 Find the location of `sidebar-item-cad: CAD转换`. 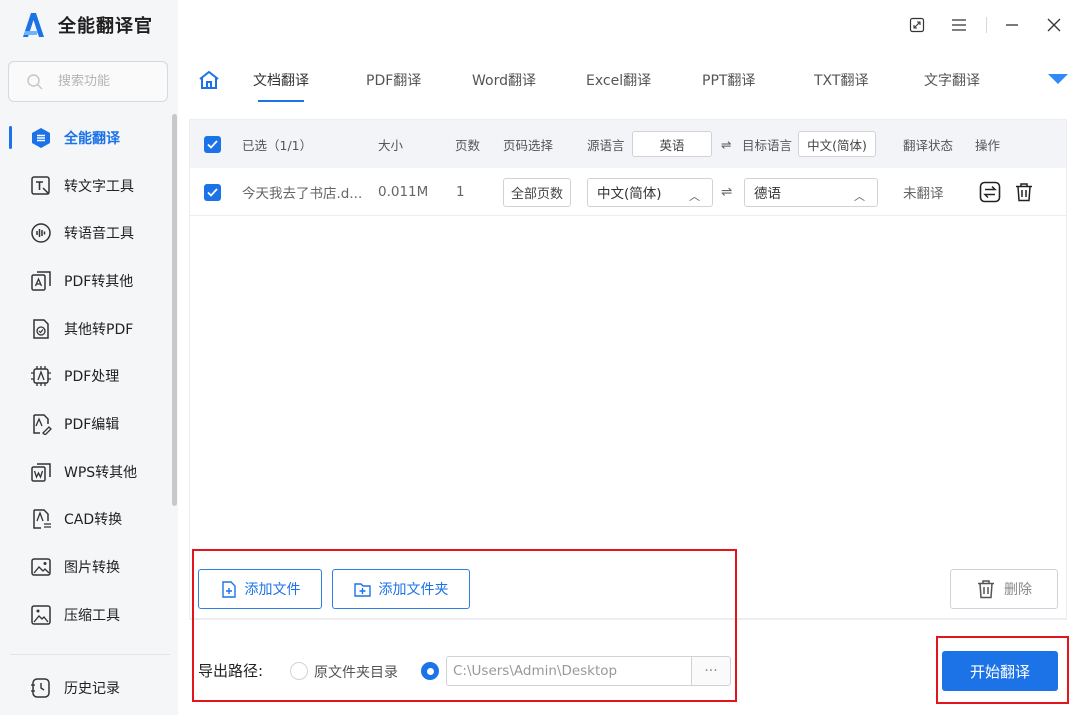

sidebar-item-cad: CAD转换 is located at coordinates (85, 520).